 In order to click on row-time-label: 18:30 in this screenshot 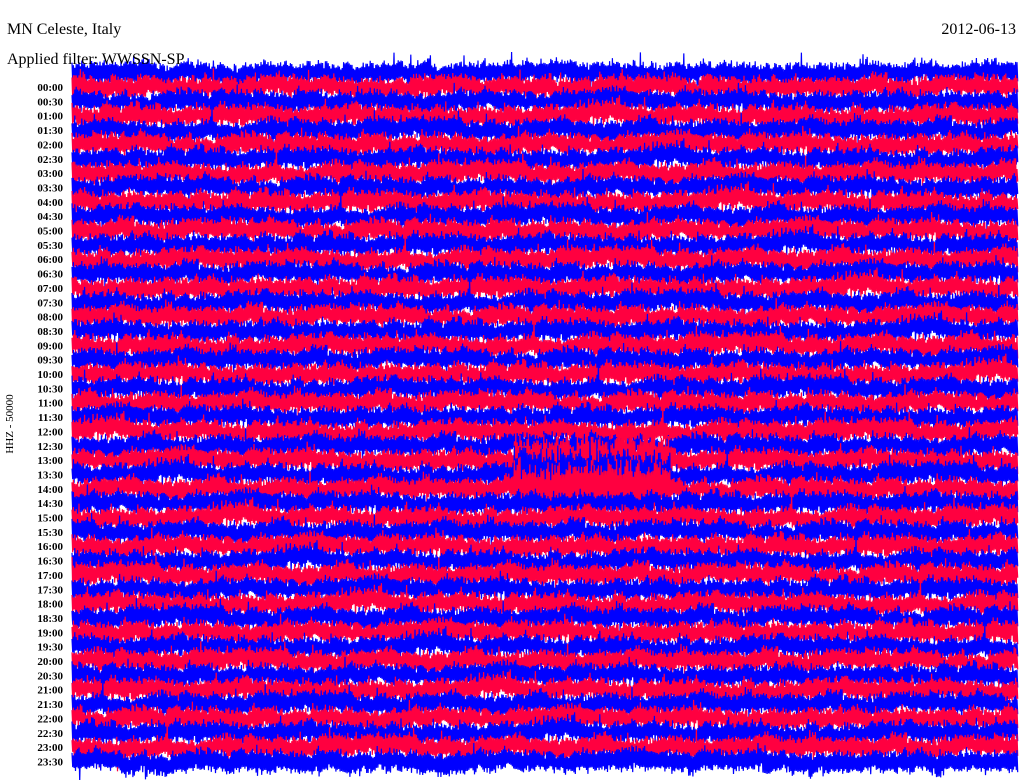, I will do `click(50, 619)`.